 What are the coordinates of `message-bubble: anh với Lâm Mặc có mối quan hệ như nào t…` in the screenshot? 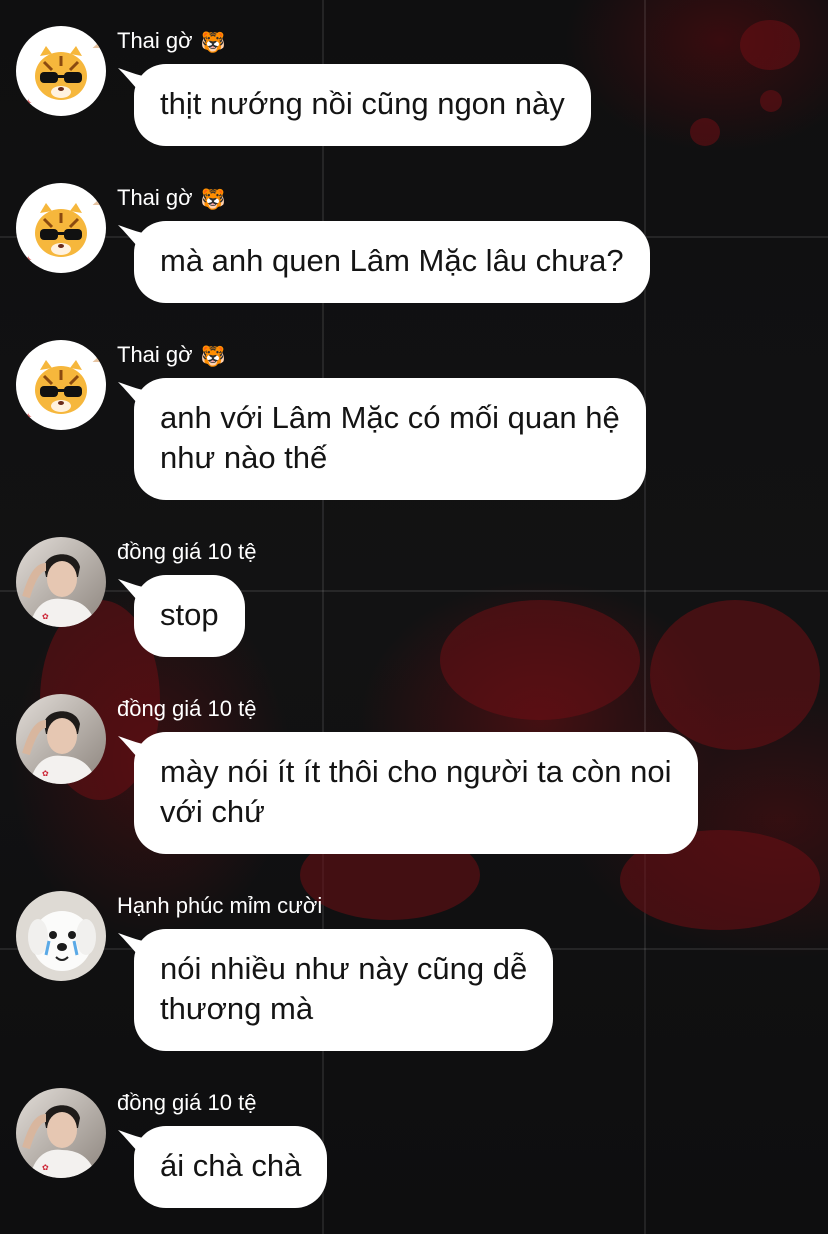 It's located at (390, 439).